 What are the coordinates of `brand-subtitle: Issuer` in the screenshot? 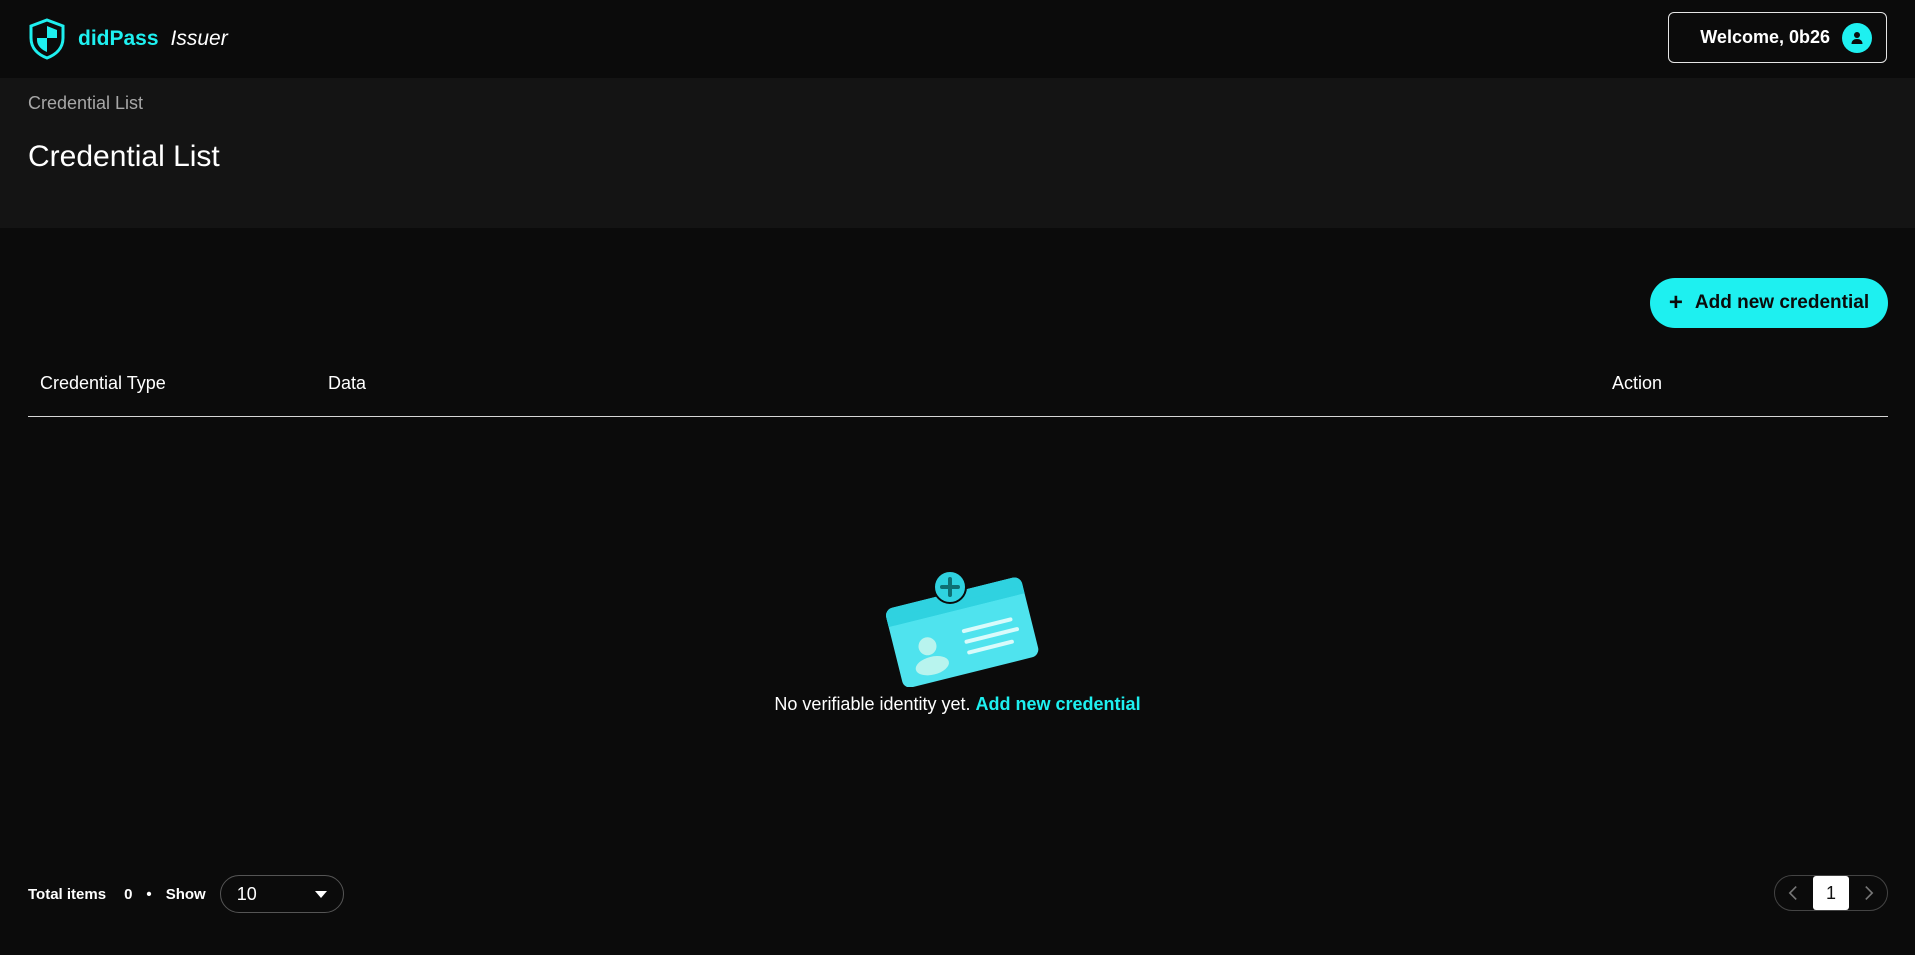 It's located at (199, 38).